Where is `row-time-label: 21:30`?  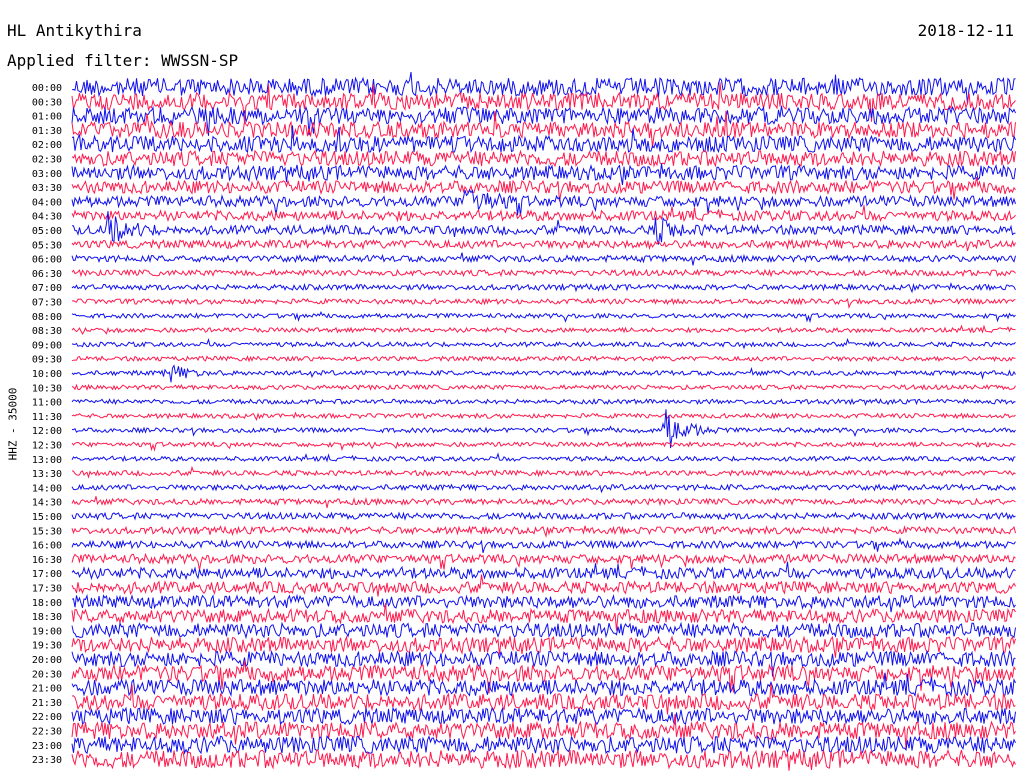 row-time-label: 21:30 is located at coordinates (47, 703).